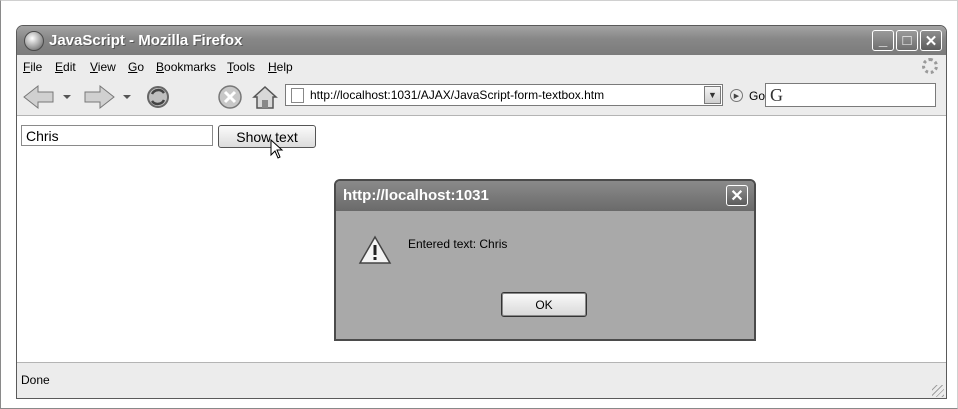  Describe the element at coordinates (938, 391) in the screenshot. I see `resize-grip-icon` at that location.